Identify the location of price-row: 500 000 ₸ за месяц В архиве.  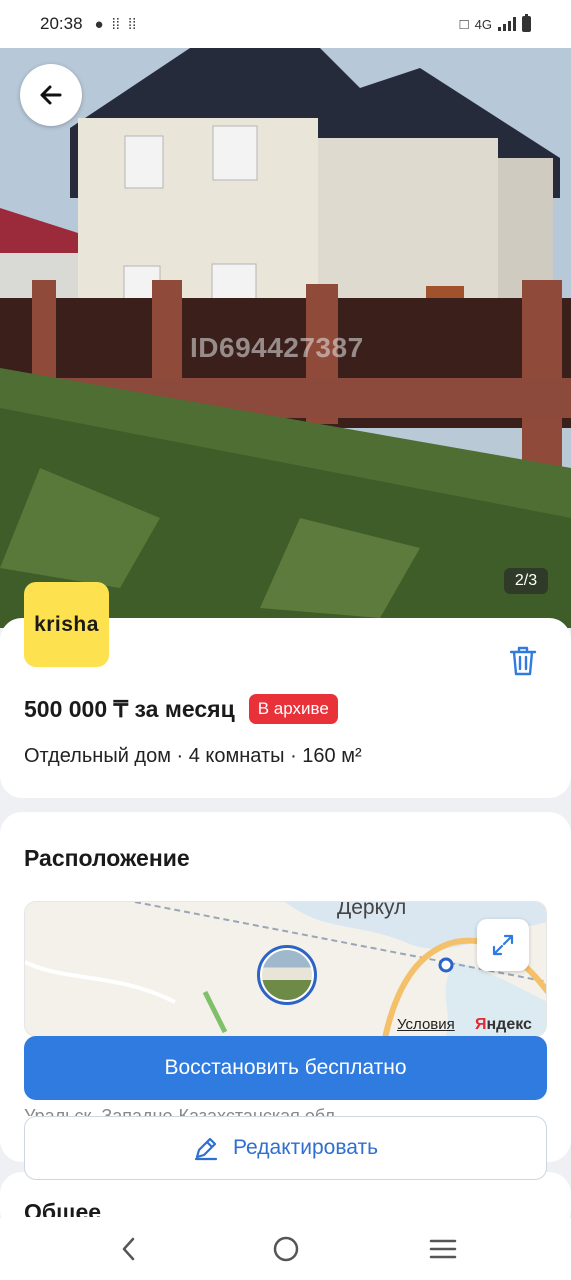
(181, 709).